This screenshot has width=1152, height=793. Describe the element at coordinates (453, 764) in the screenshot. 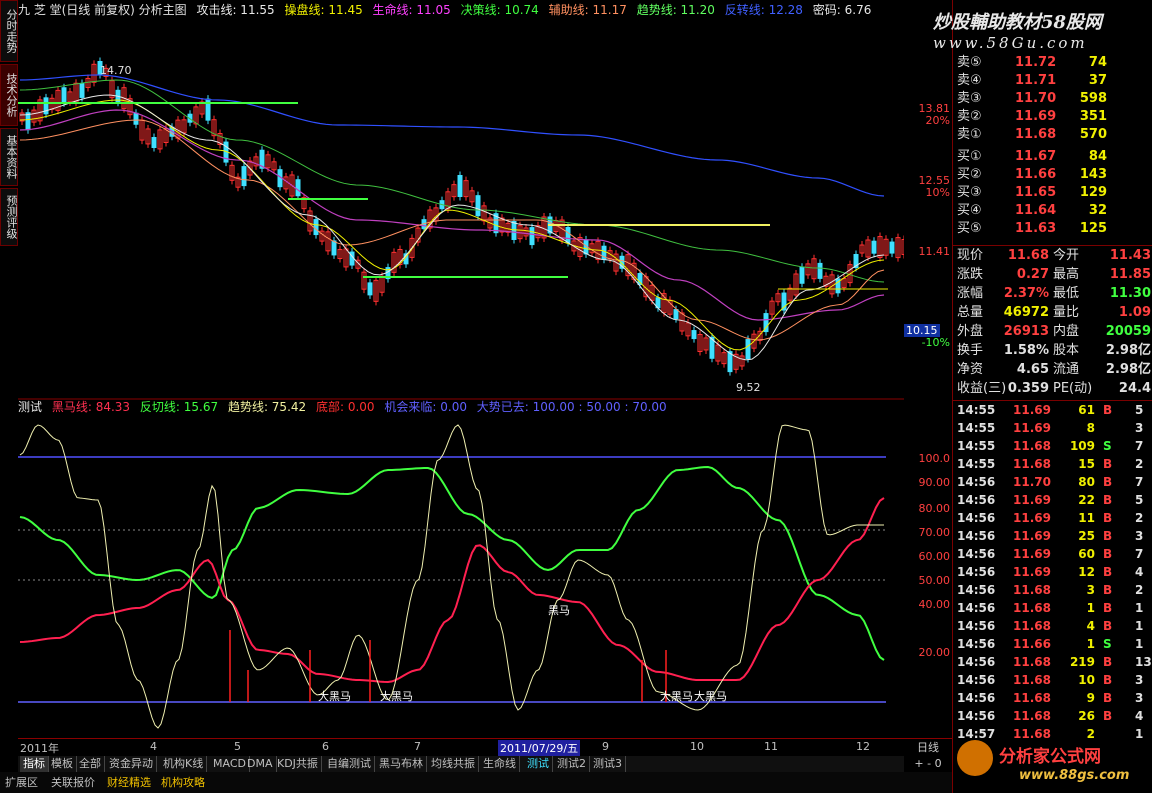

I see `indicator-tab-10: 均线共振` at that location.